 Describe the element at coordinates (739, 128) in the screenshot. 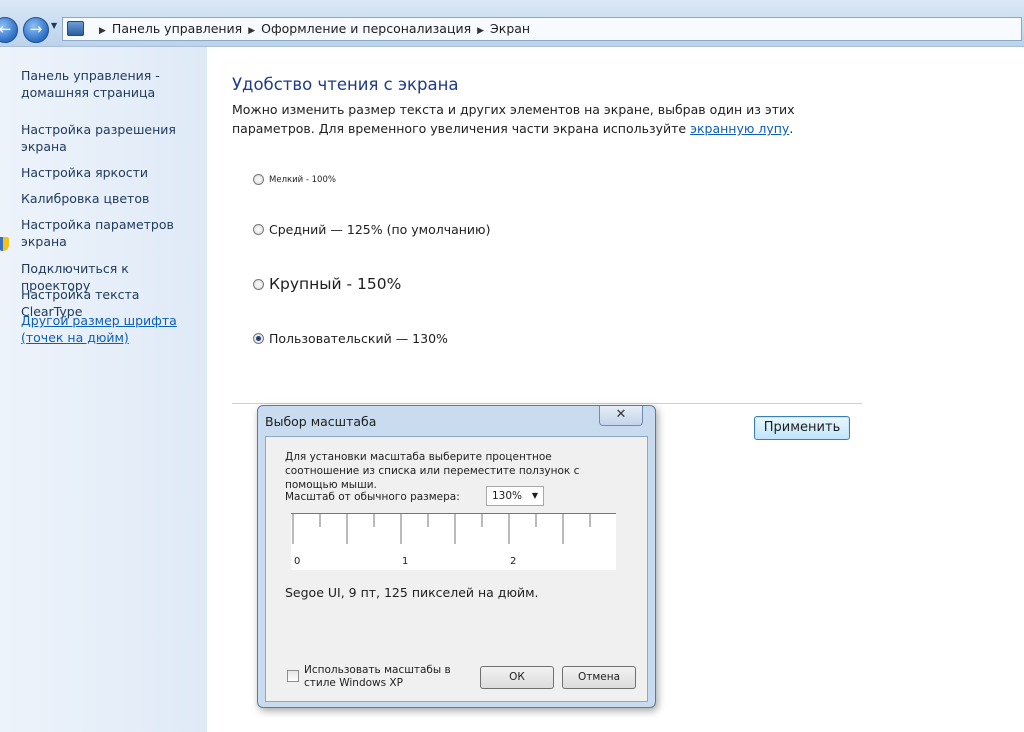

I see `magnifier-link: экранную лупу` at that location.